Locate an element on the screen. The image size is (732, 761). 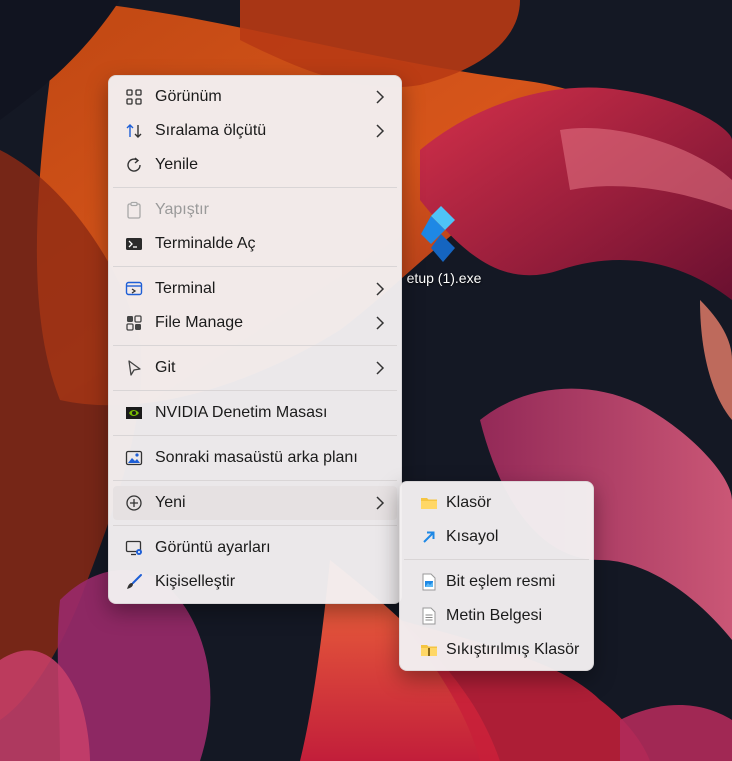
submenu-item-shortcut: Kısayol is located at coordinates (496, 537).